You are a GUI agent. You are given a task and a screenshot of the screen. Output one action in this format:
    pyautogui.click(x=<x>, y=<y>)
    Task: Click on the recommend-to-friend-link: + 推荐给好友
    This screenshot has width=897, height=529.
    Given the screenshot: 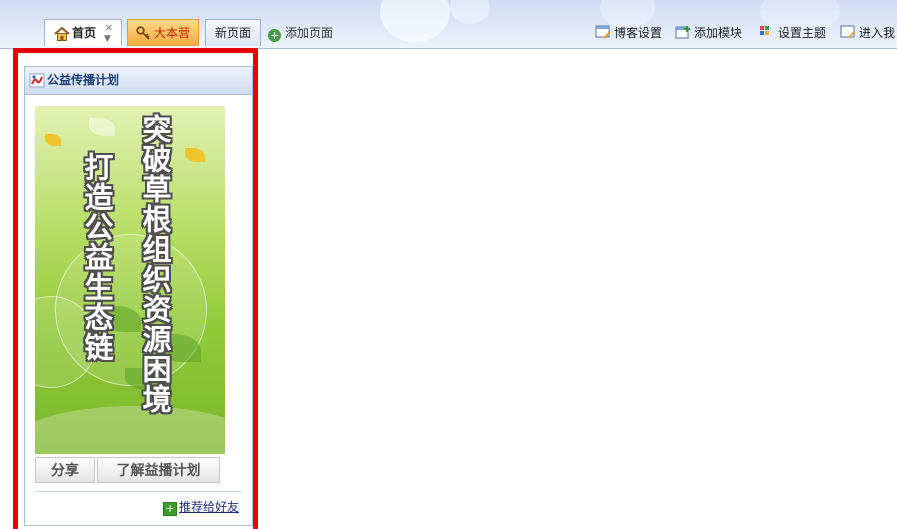 What is the action you would take?
    pyautogui.click(x=201, y=507)
    